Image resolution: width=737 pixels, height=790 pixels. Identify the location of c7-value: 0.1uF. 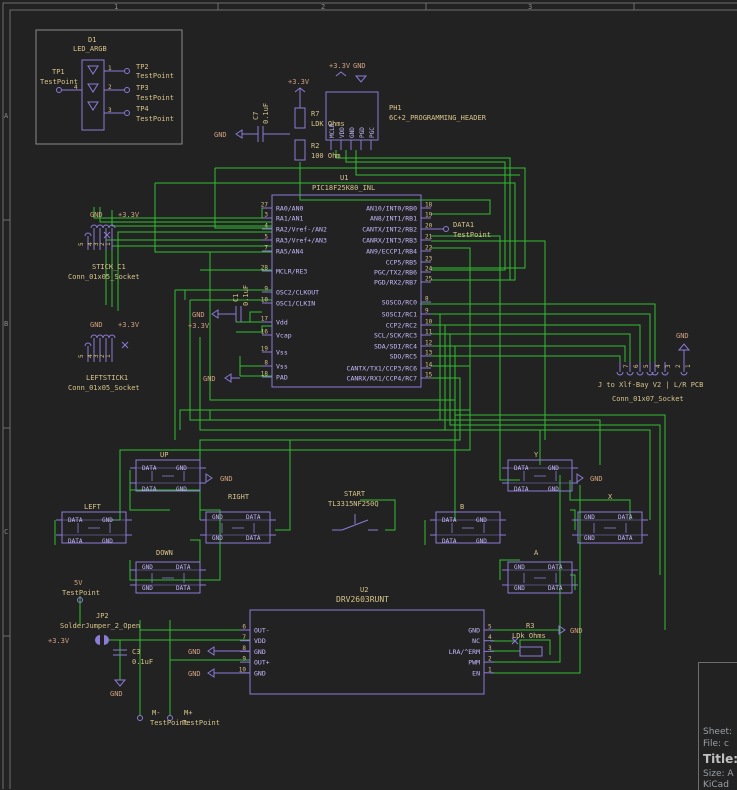
(266, 113).